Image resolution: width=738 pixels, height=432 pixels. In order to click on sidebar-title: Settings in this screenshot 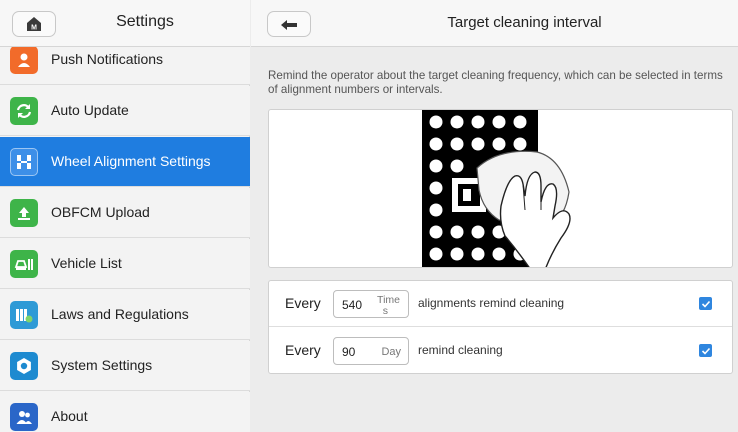, I will do `click(145, 21)`.